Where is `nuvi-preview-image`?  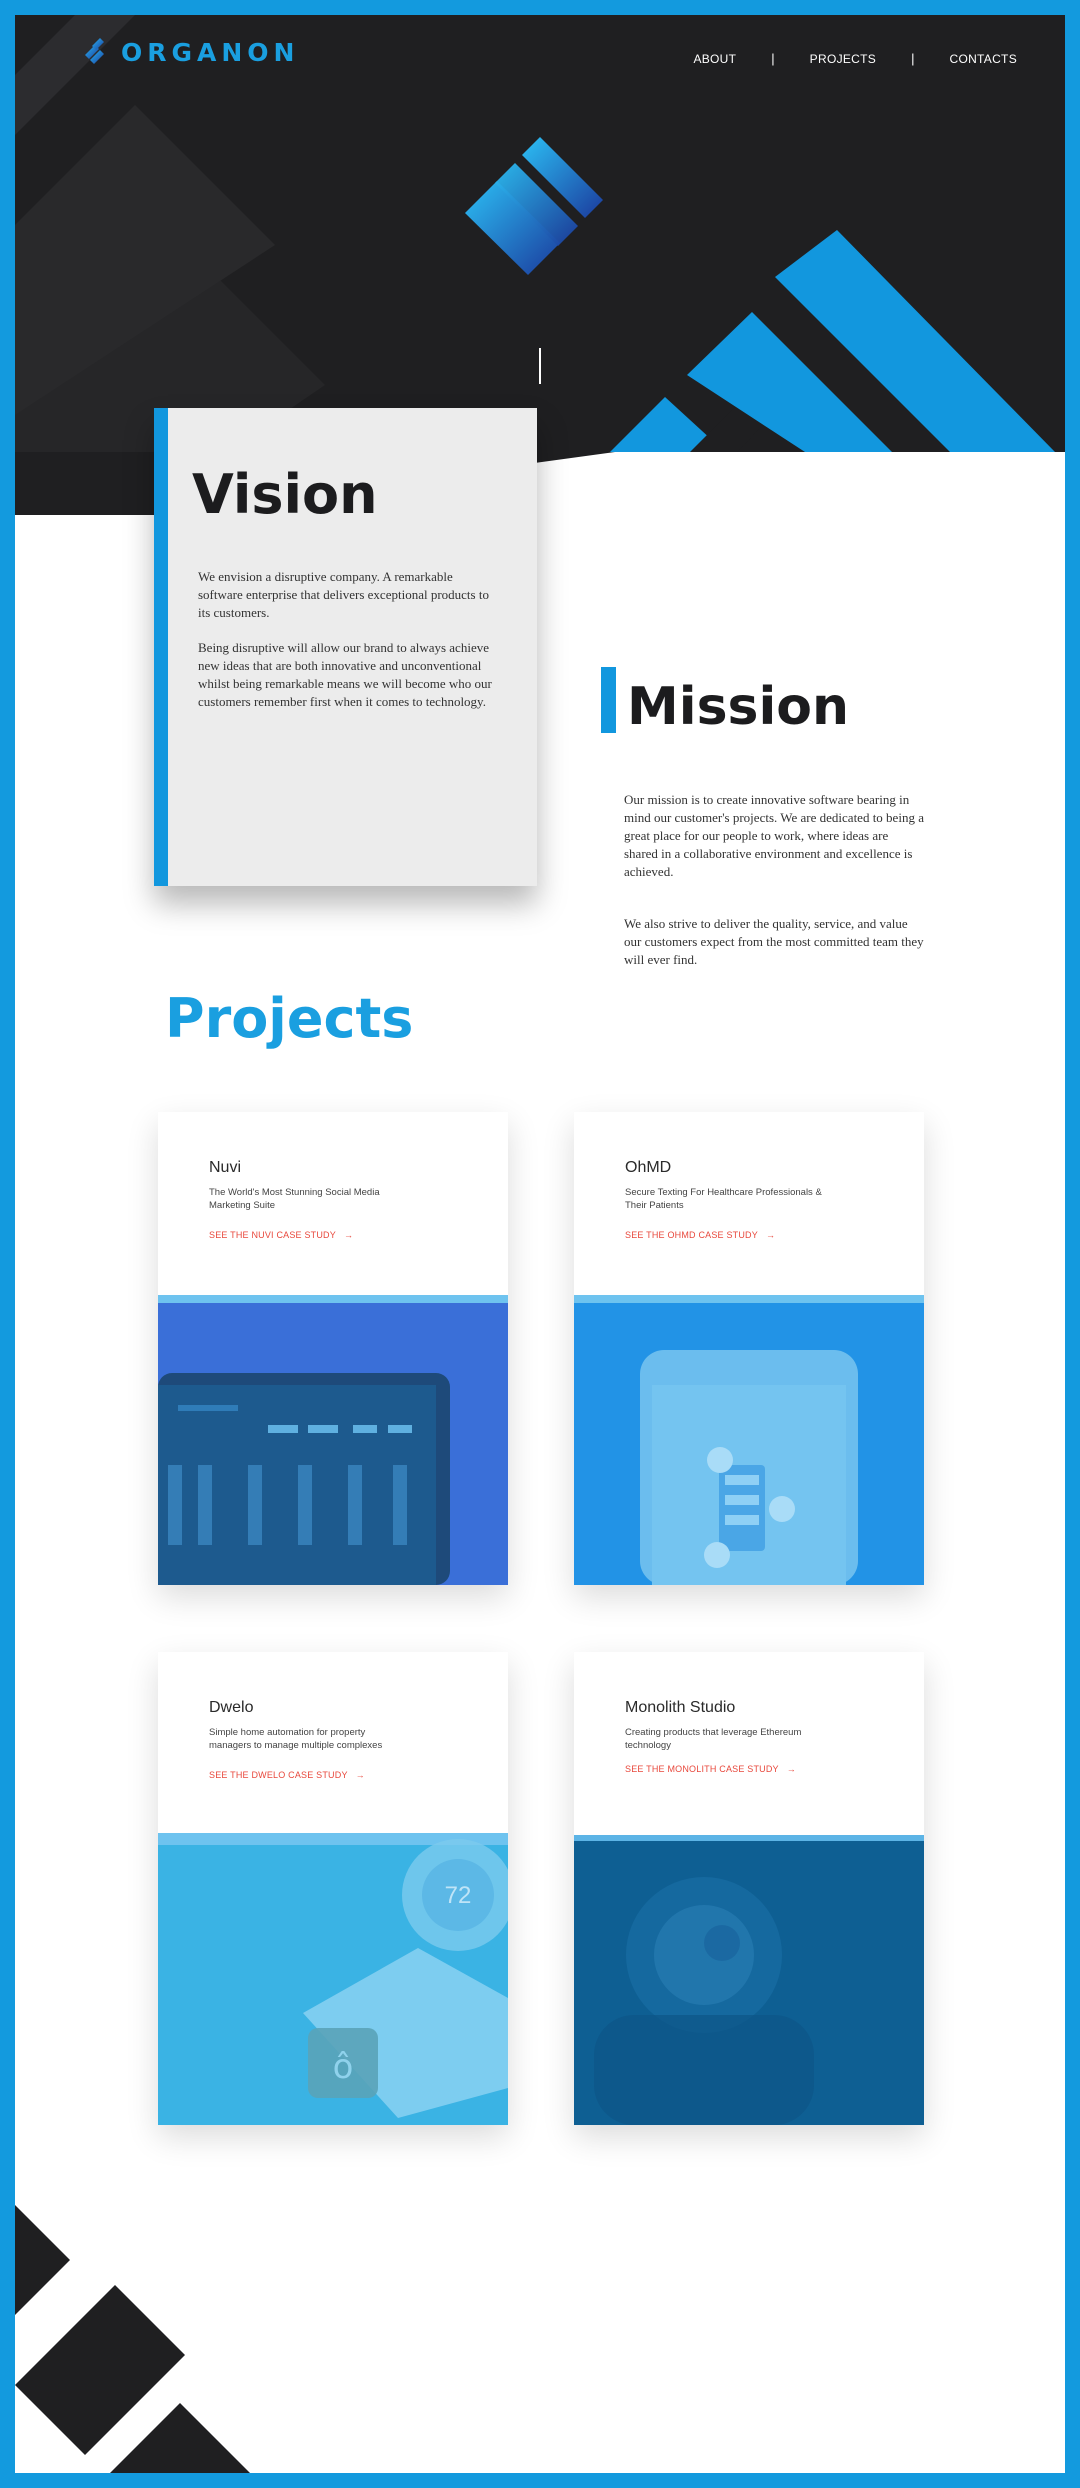 nuvi-preview-image is located at coordinates (333, 1440).